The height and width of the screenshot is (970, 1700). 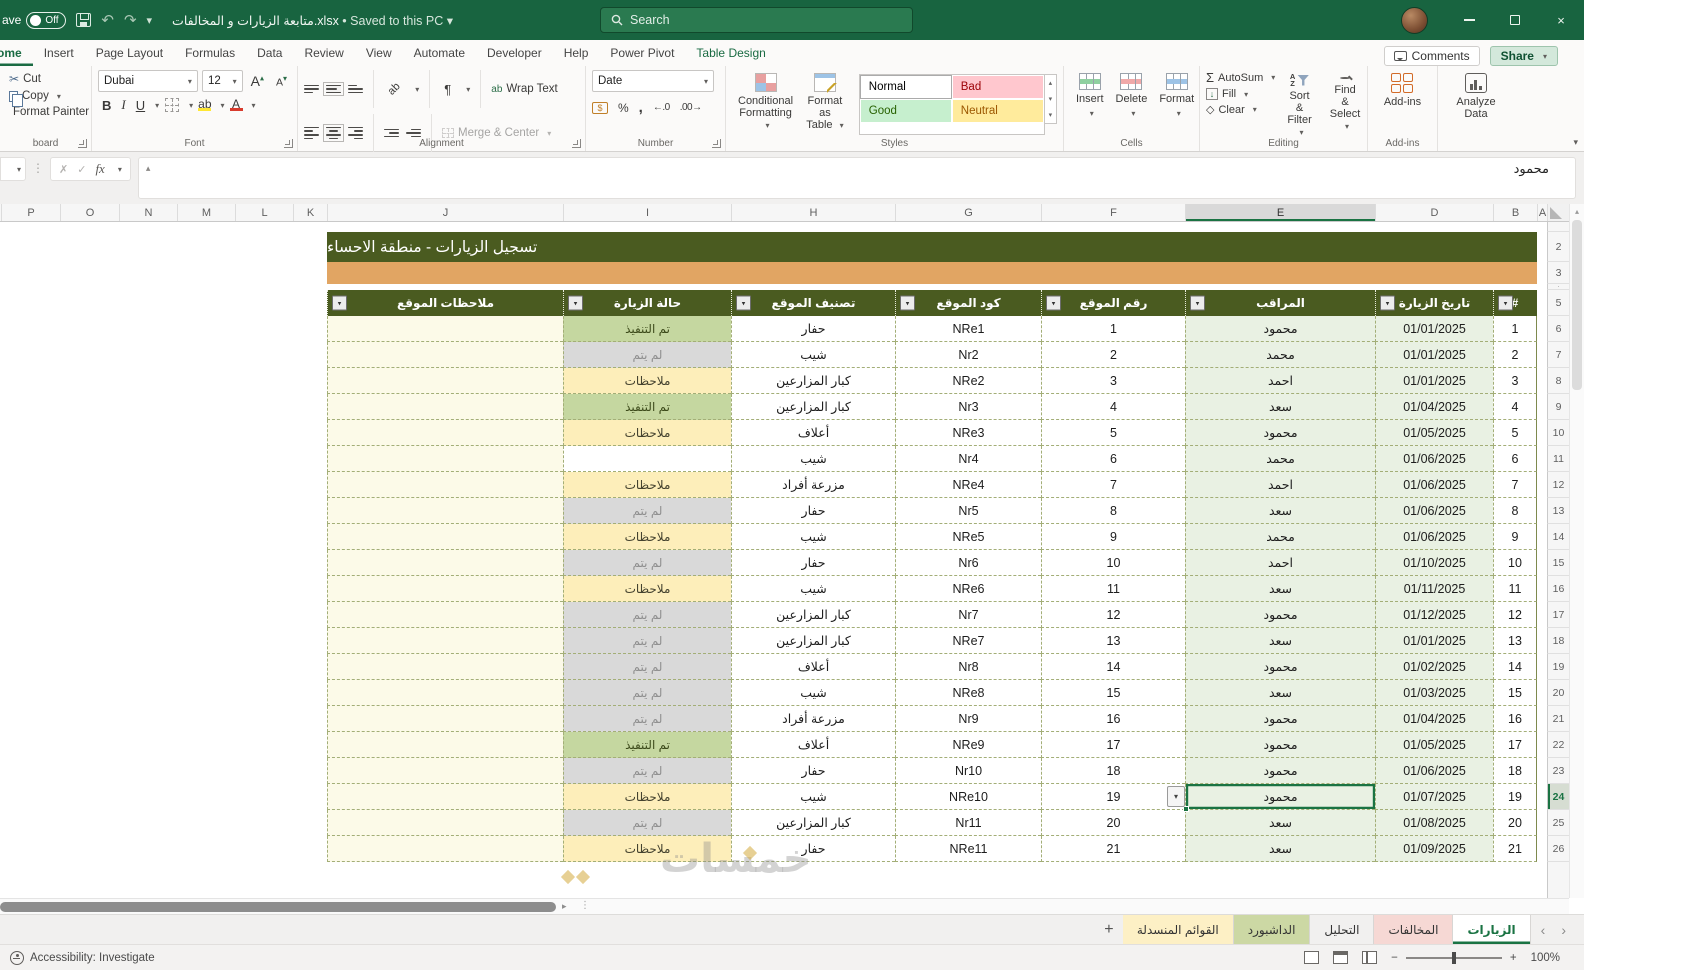 I want to click on addins-button: Add-ins, so click(x=1402, y=102).